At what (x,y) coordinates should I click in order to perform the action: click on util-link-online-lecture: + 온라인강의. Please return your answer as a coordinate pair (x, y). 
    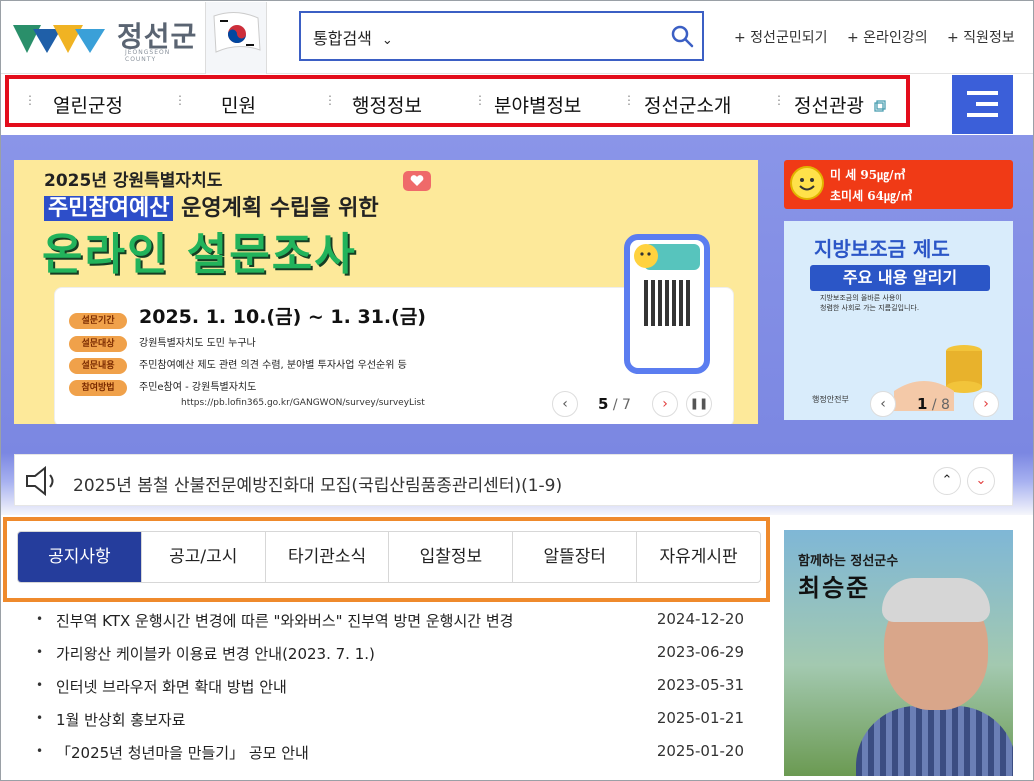
    Looking at the image, I should click on (887, 37).